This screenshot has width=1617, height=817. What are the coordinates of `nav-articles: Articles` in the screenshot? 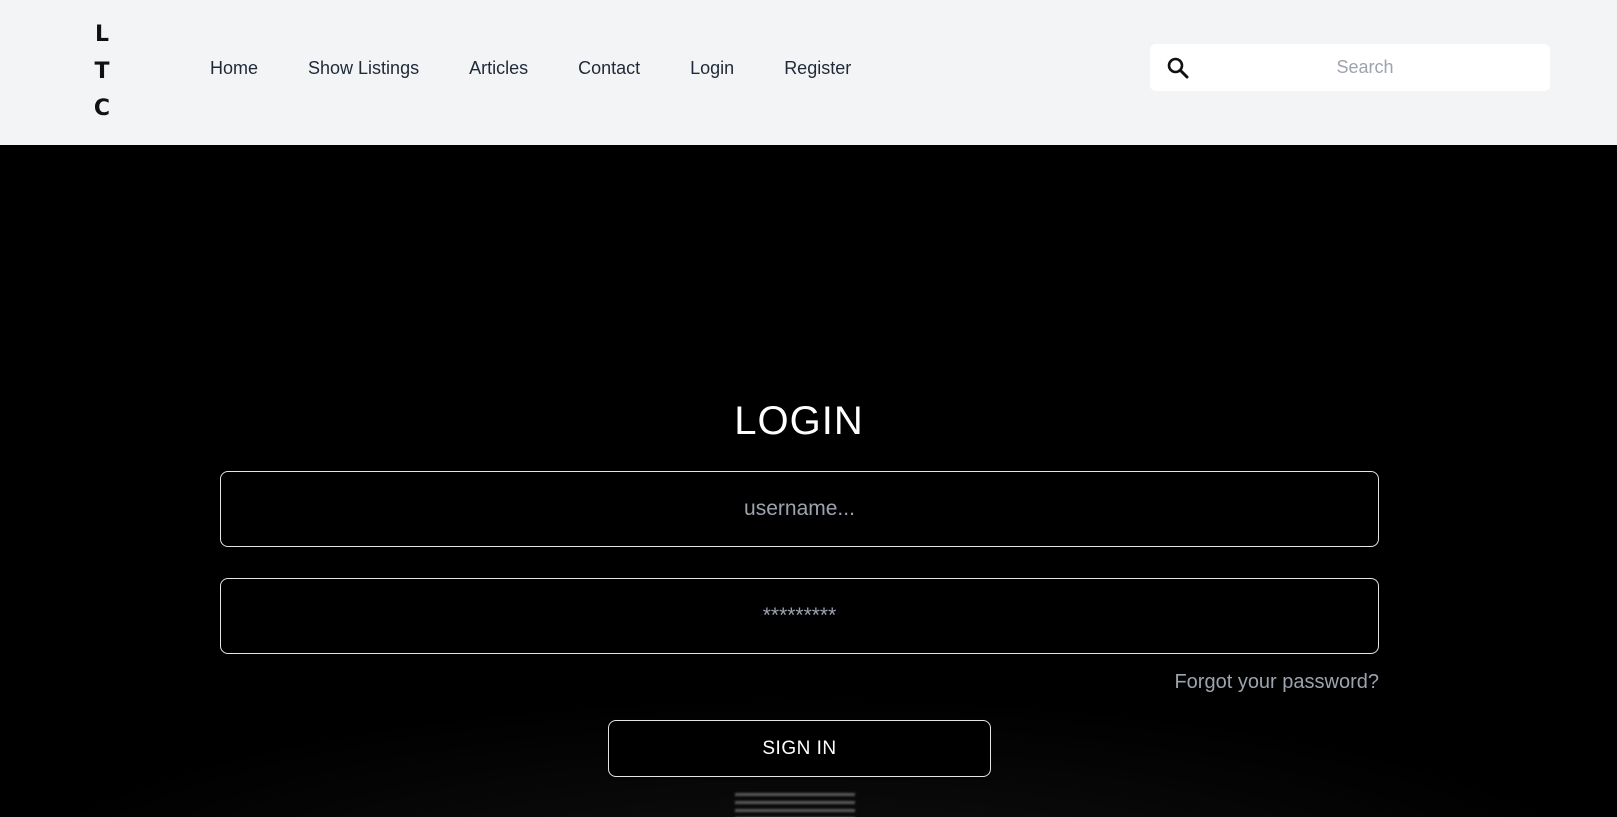 It's located at (498, 68).